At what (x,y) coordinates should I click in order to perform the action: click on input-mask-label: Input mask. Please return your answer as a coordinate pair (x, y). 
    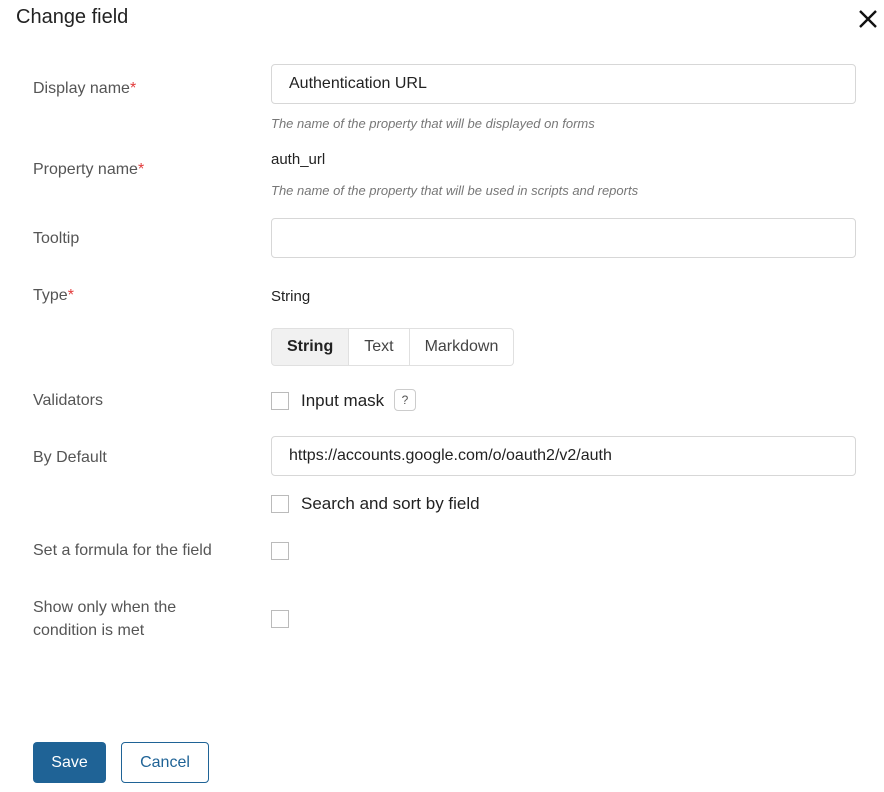
    Looking at the image, I should click on (343, 400).